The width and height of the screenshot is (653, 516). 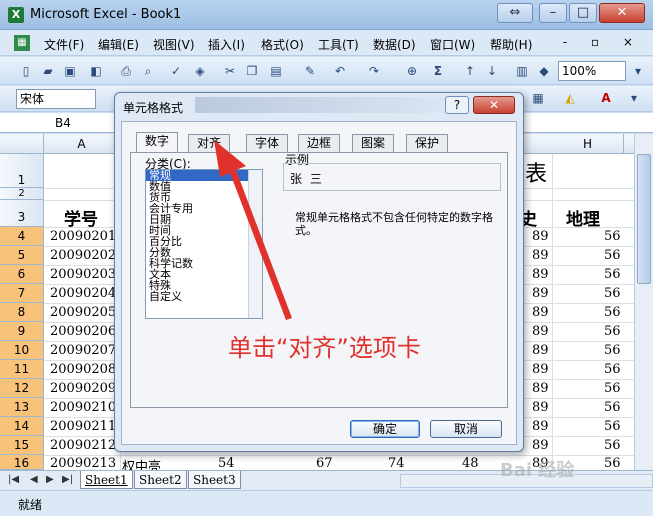 I want to click on row-header: 13, so click(x=22, y=407).